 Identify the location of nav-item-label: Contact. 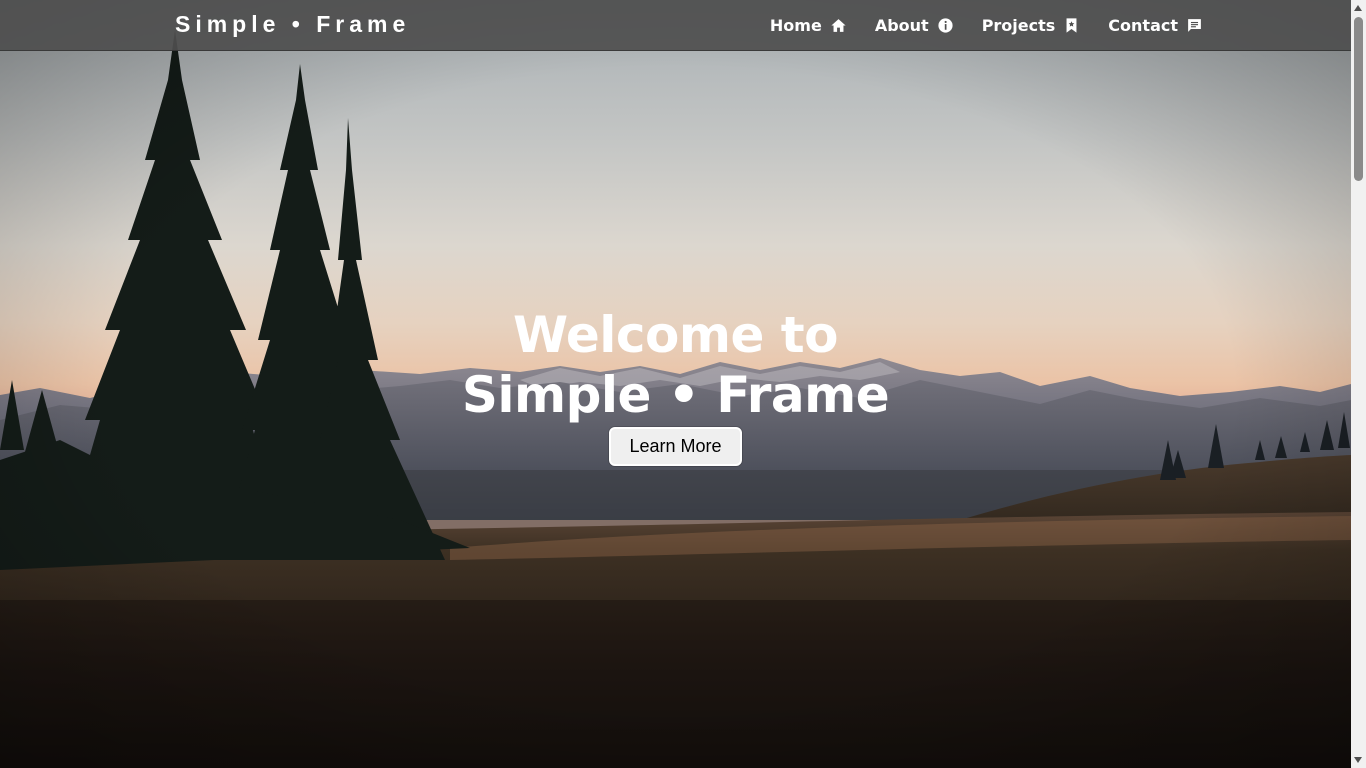
(1143, 25).